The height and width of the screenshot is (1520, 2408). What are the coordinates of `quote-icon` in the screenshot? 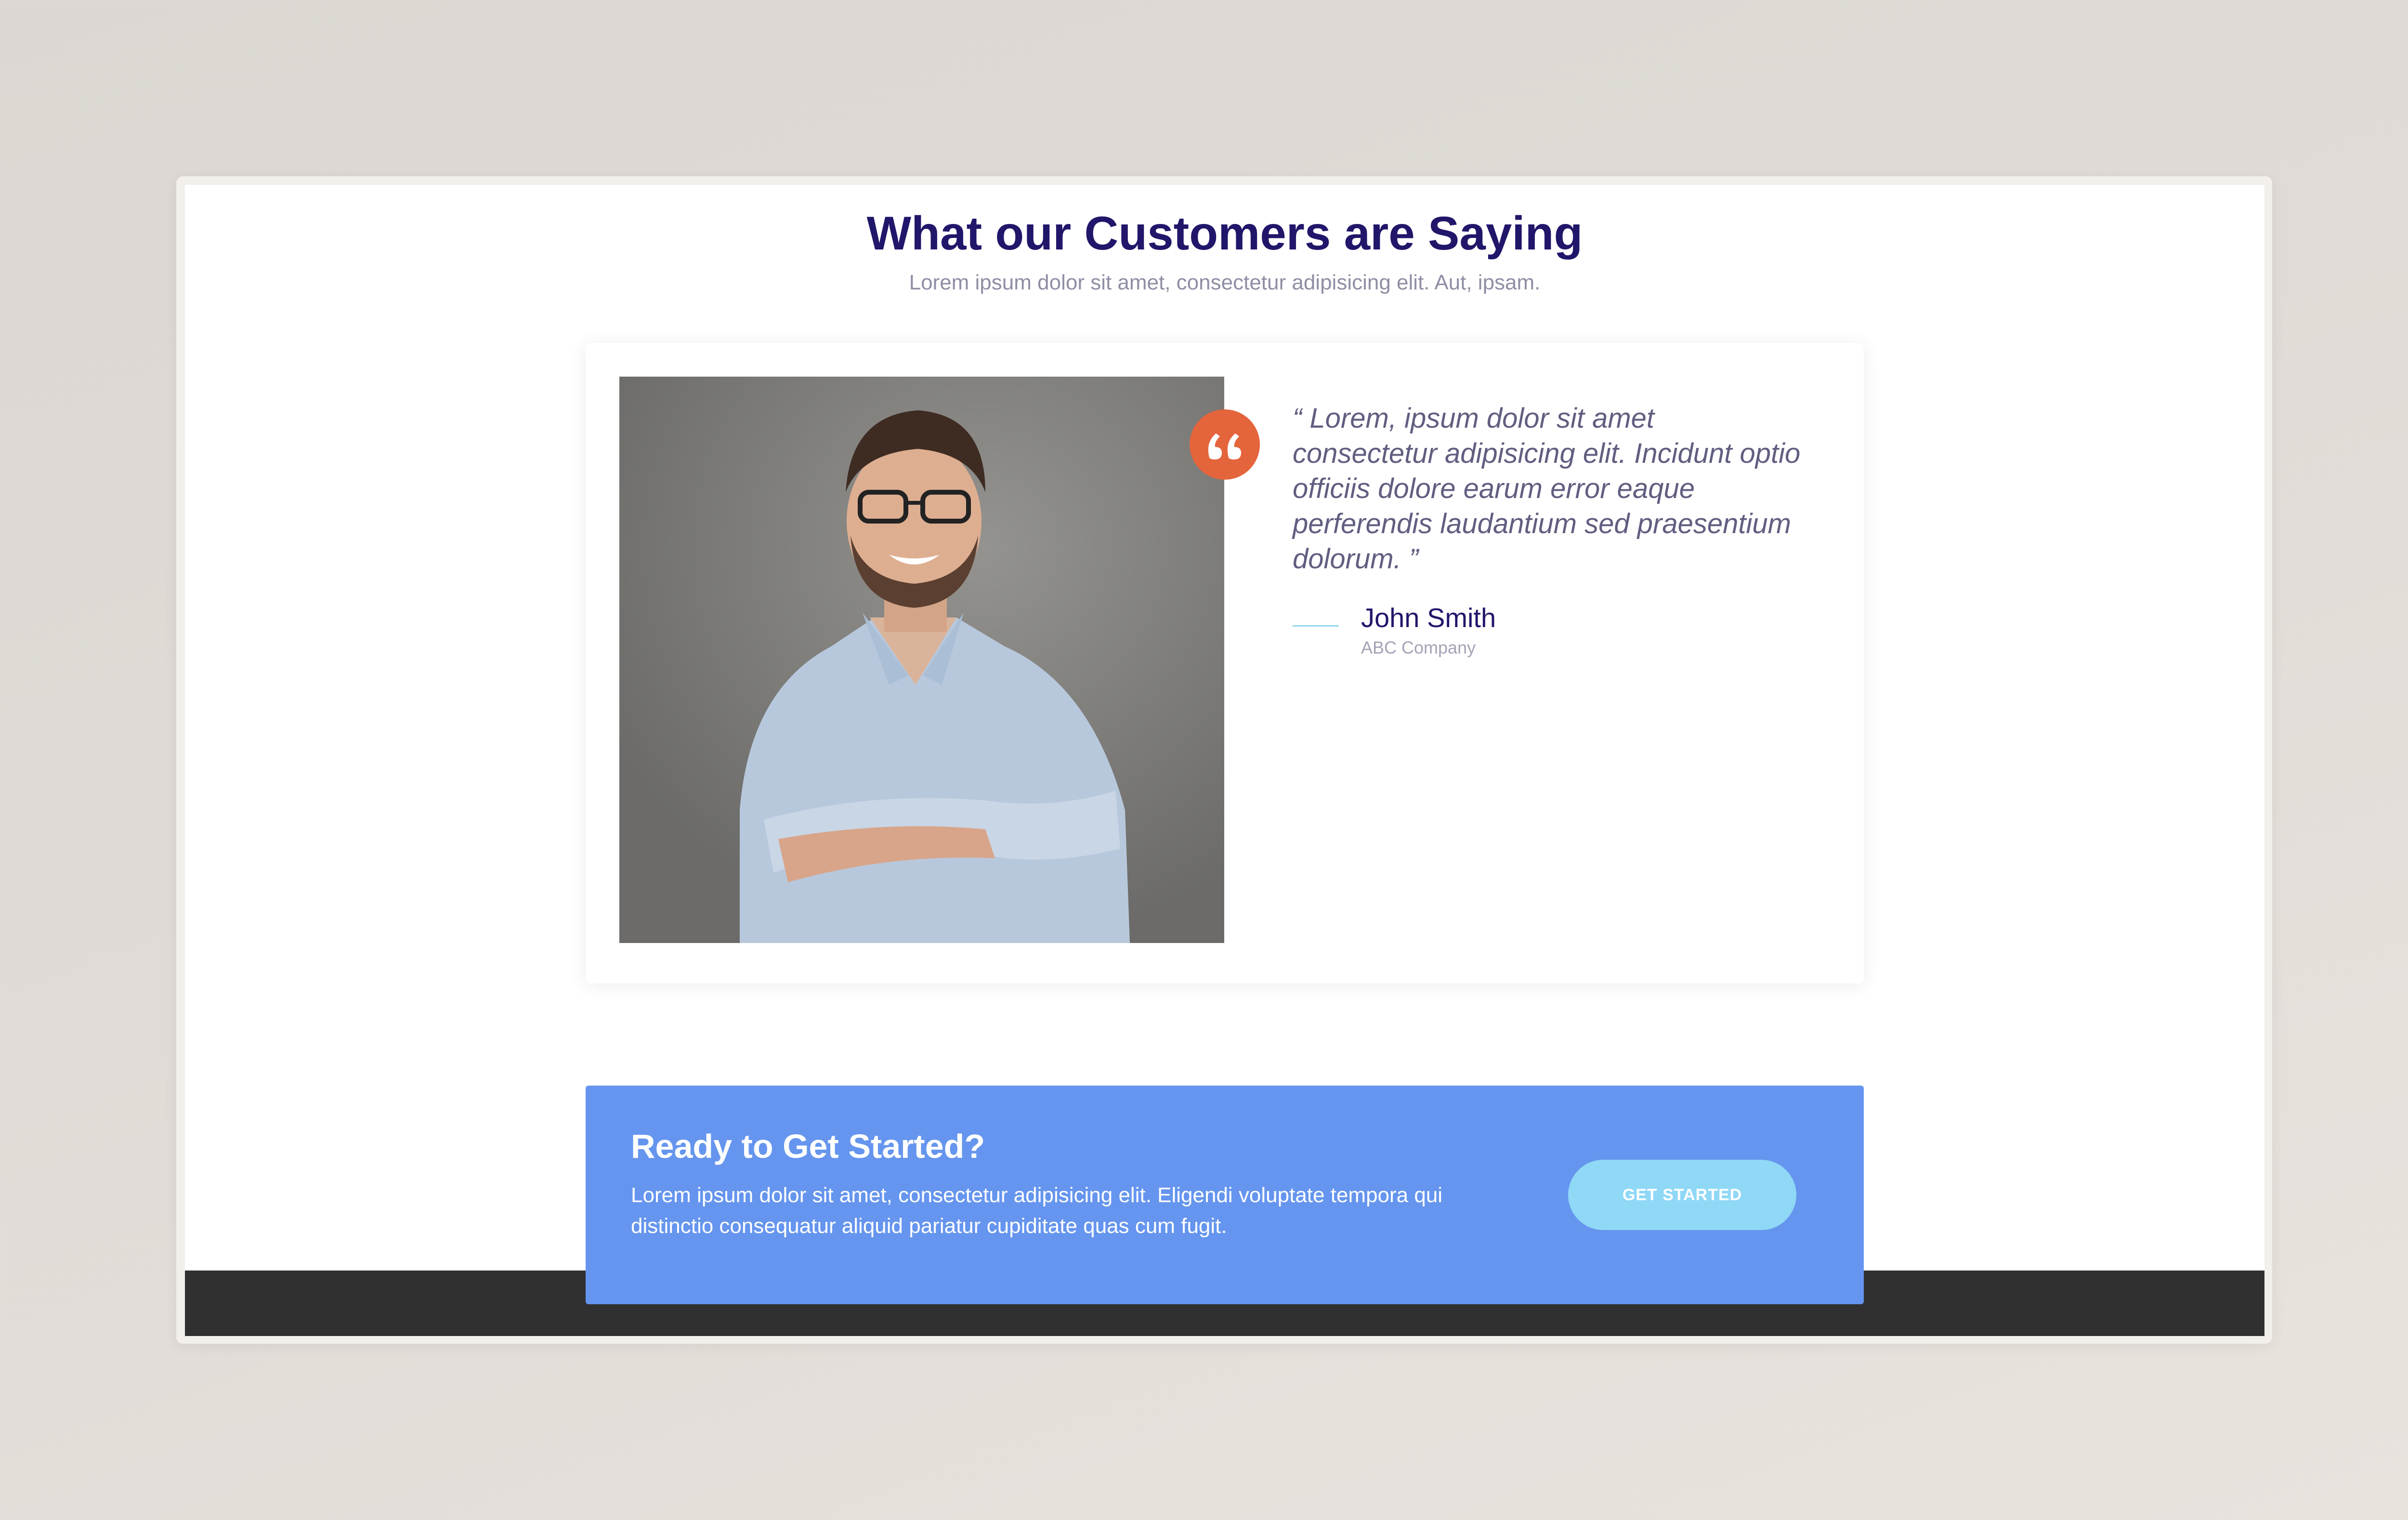 It's located at (1225, 444).